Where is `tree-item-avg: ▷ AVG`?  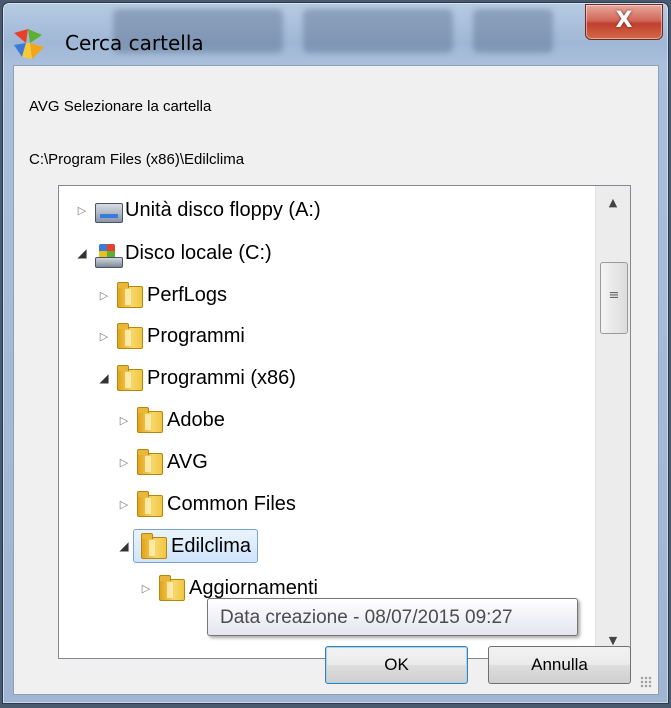 tree-item-avg: ▷ AVG is located at coordinates (161, 462).